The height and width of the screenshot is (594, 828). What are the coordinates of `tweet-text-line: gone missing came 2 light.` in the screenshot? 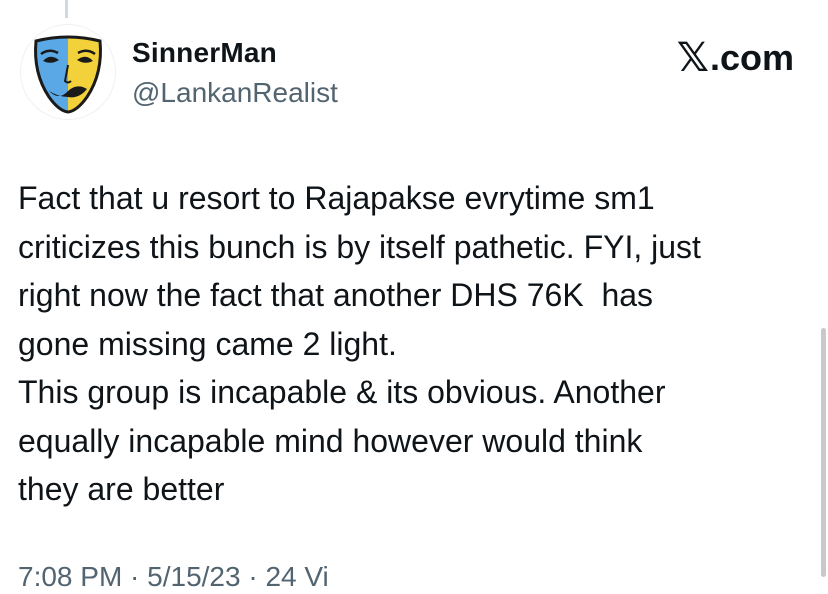 It's located at (207, 343).